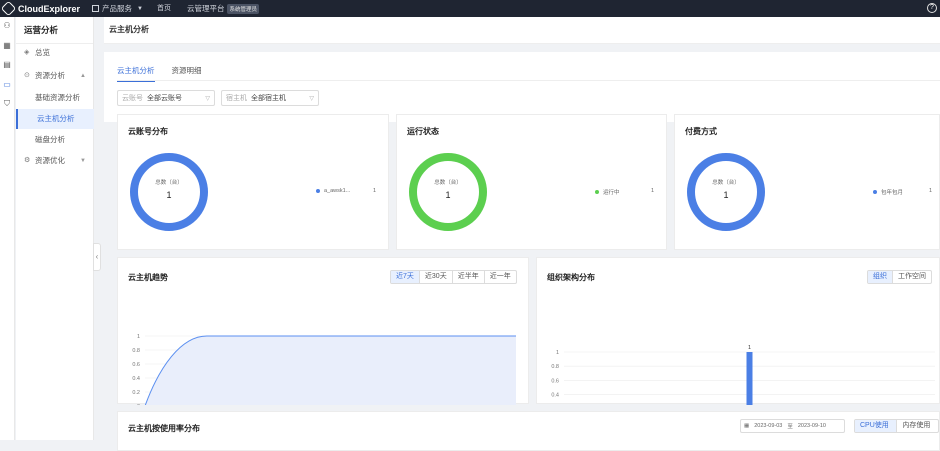 This screenshot has width=940, height=451. Describe the element at coordinates (236, 98) in the screenshot. I see `filter-label: 宿主机` at that location.